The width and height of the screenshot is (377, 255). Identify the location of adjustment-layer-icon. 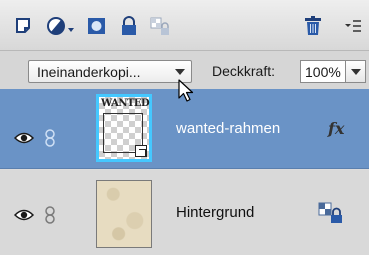
(60, 26).